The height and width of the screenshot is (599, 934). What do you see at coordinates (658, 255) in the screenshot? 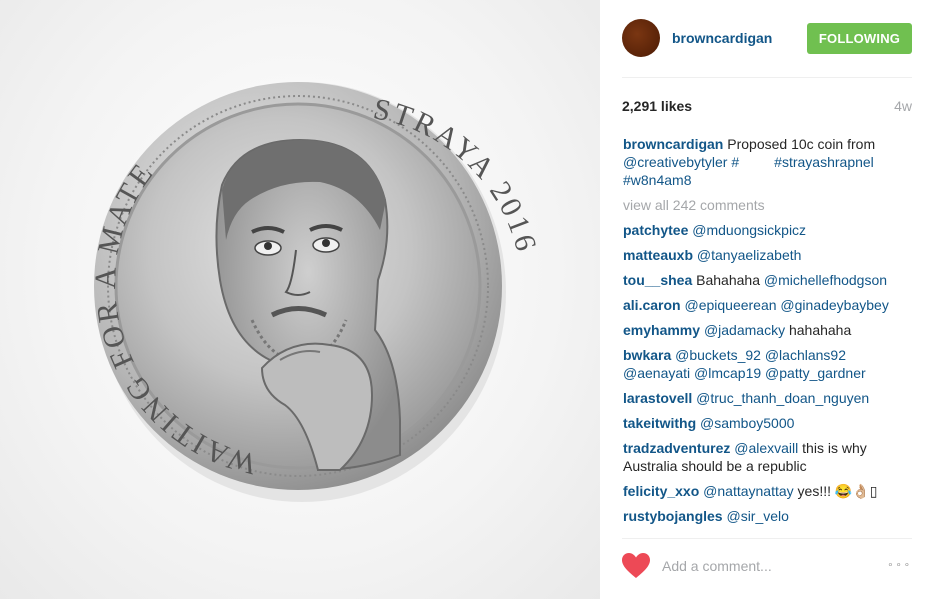
I see `comment-username: matteauxb` at bounding box center [658, 255].